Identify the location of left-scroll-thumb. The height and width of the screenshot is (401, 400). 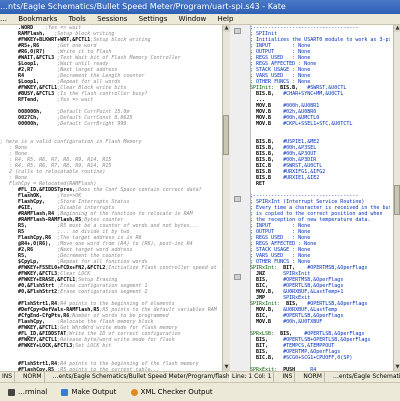
(226, 135).